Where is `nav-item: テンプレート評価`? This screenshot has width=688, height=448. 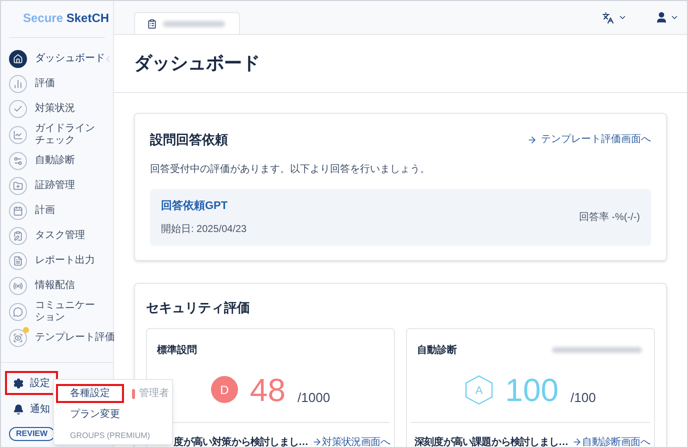
nav-item: テンプレート評価 is located at coordinates (61, 338).